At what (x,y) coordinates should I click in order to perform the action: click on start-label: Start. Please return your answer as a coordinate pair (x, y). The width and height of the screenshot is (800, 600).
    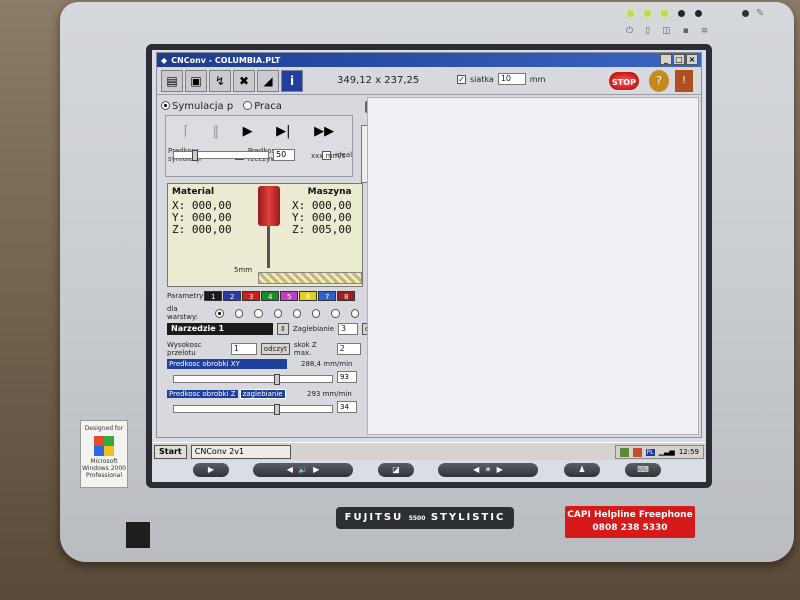
    Looking at the image, I should click on (170, 451).